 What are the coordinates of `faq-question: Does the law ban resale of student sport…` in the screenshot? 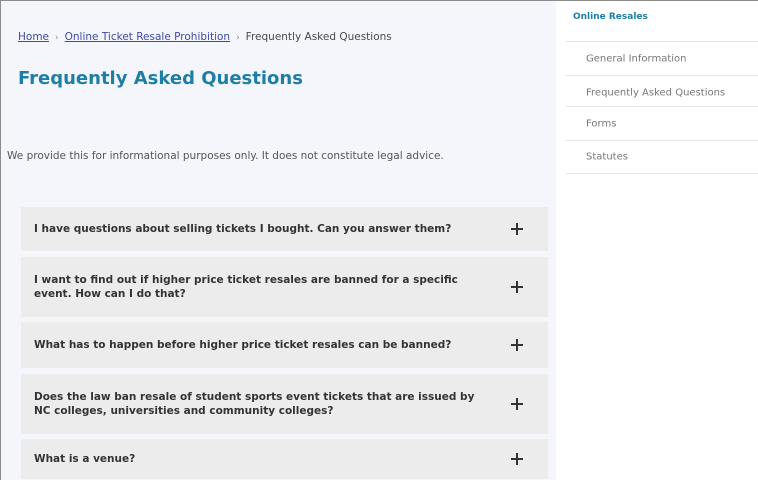 It's located at (254, 404).